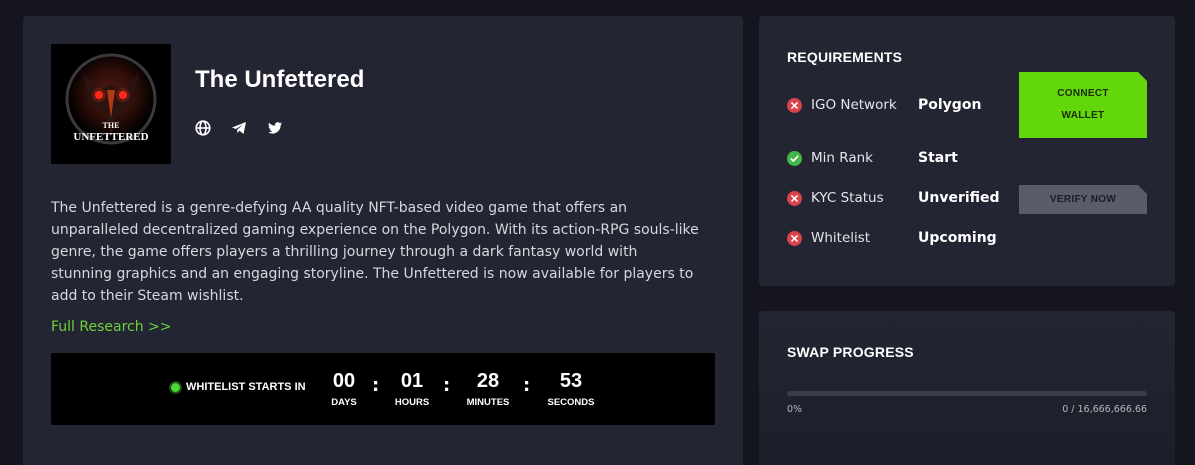 The width and height of the screenshot is (1195, 465). I want to click on connect-wallet-label-line1: CONNECT, so click(1083, 93).